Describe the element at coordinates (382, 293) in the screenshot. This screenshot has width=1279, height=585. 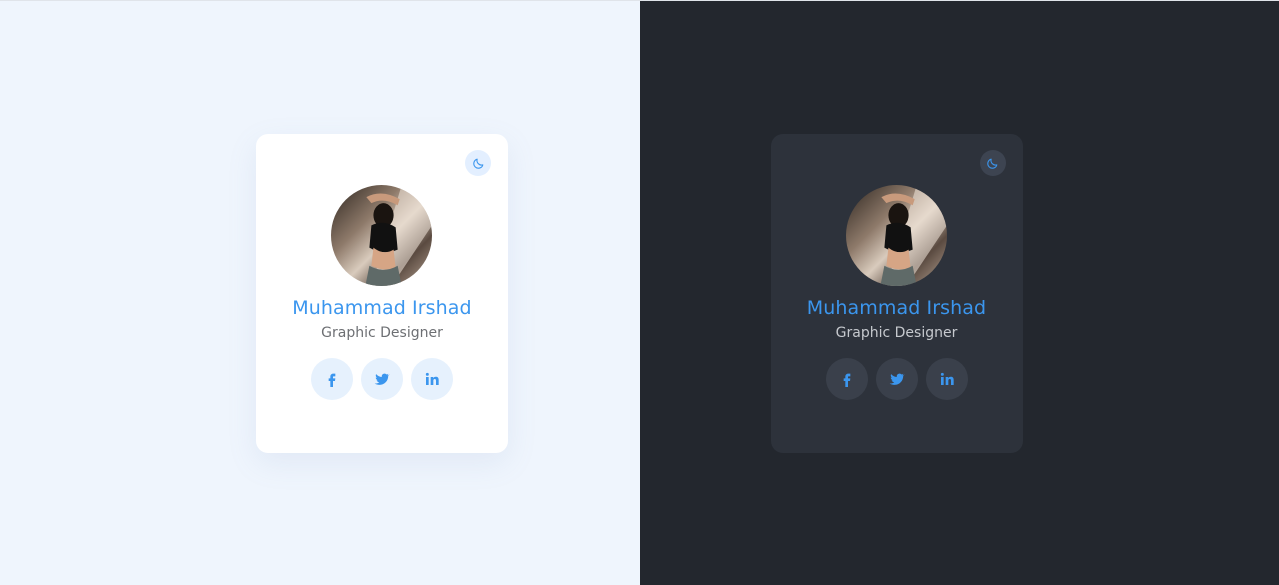
I see `profile-card-light: Muhammad Irshad Graphic Designer` at that location.